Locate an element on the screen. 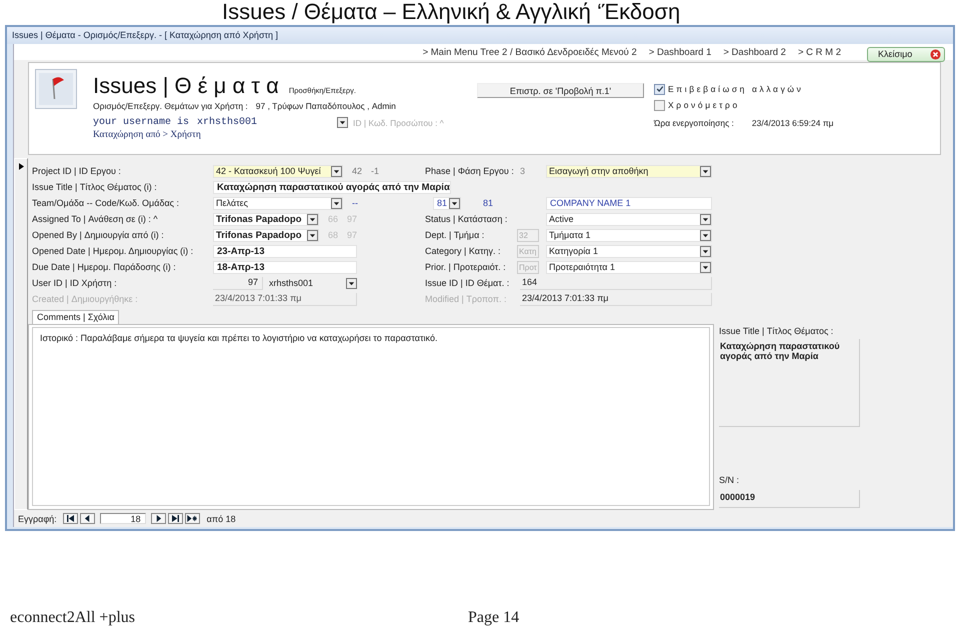  field-label: Assigned To | Ανάθεση σε (i) : ^ is located at coordinates (95, 219).